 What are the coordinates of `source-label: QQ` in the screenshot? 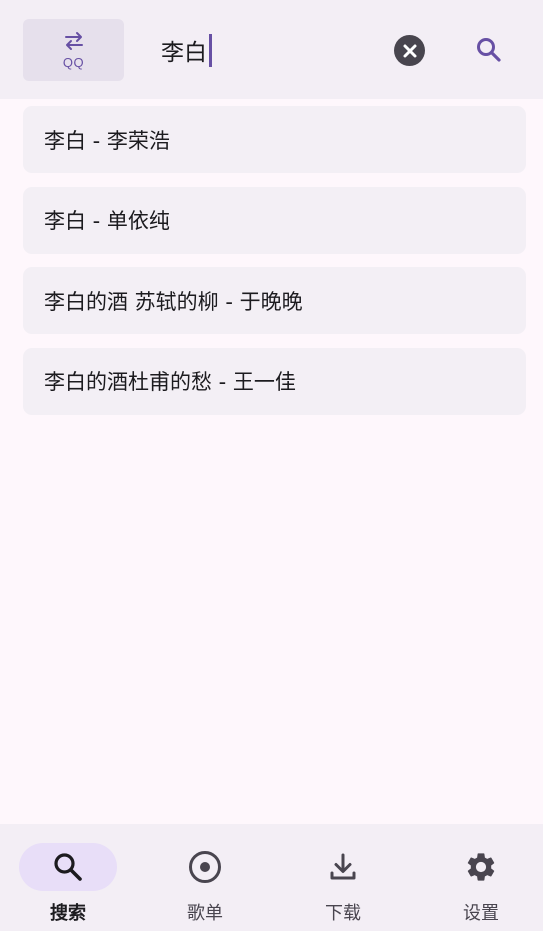 It's located at (73, 62).